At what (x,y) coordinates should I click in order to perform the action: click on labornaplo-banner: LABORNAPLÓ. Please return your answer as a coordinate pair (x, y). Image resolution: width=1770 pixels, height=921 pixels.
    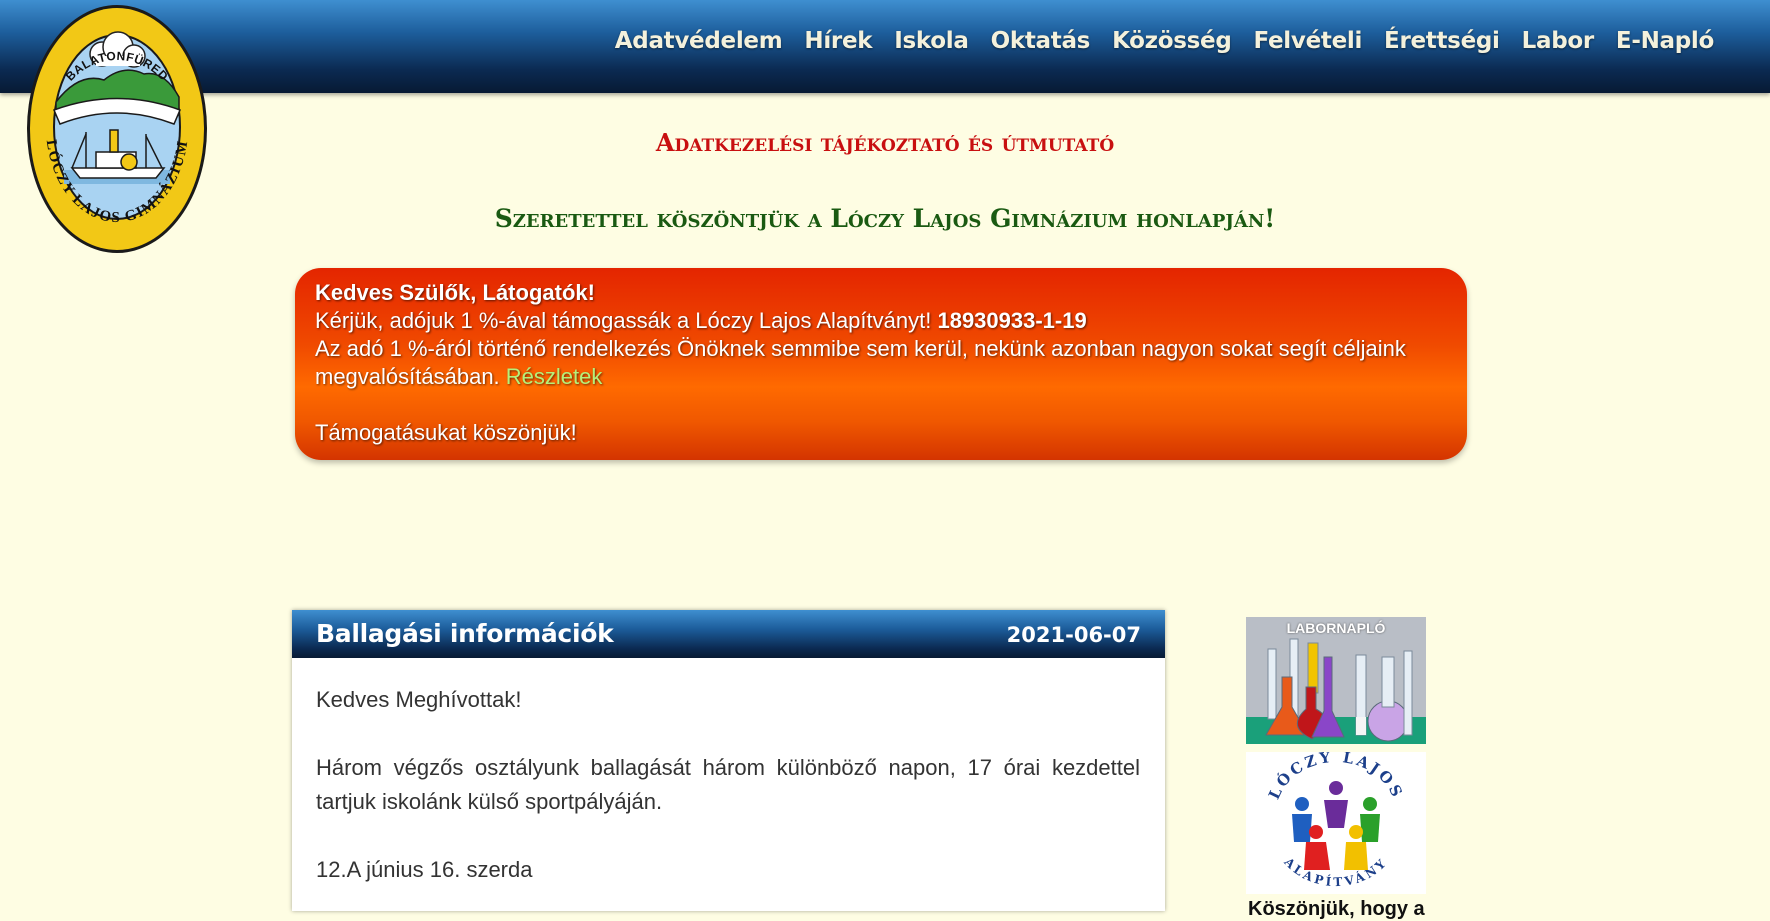
    Looking at the image, I should click on (1336, 680).